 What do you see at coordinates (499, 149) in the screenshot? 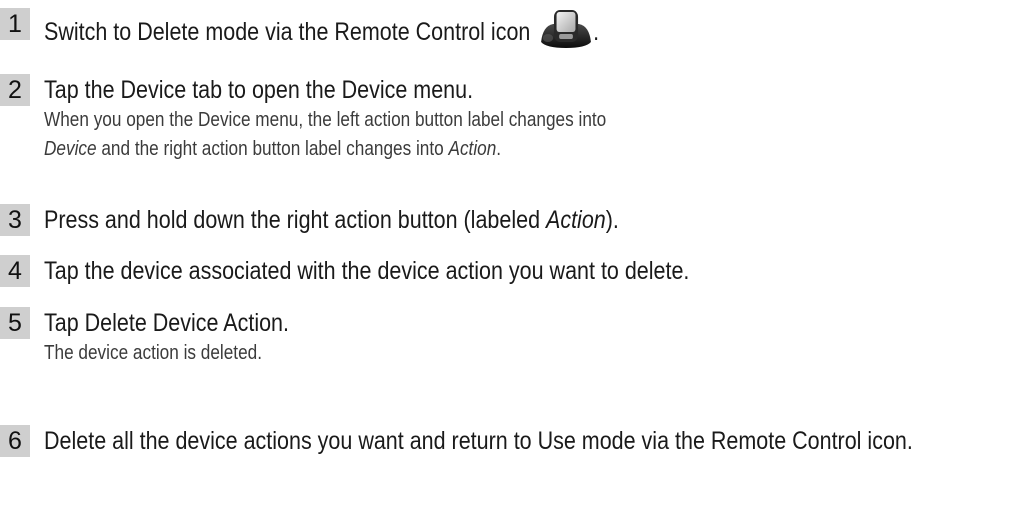
I see `step-note-text: .` at bounding box center [499, 149].